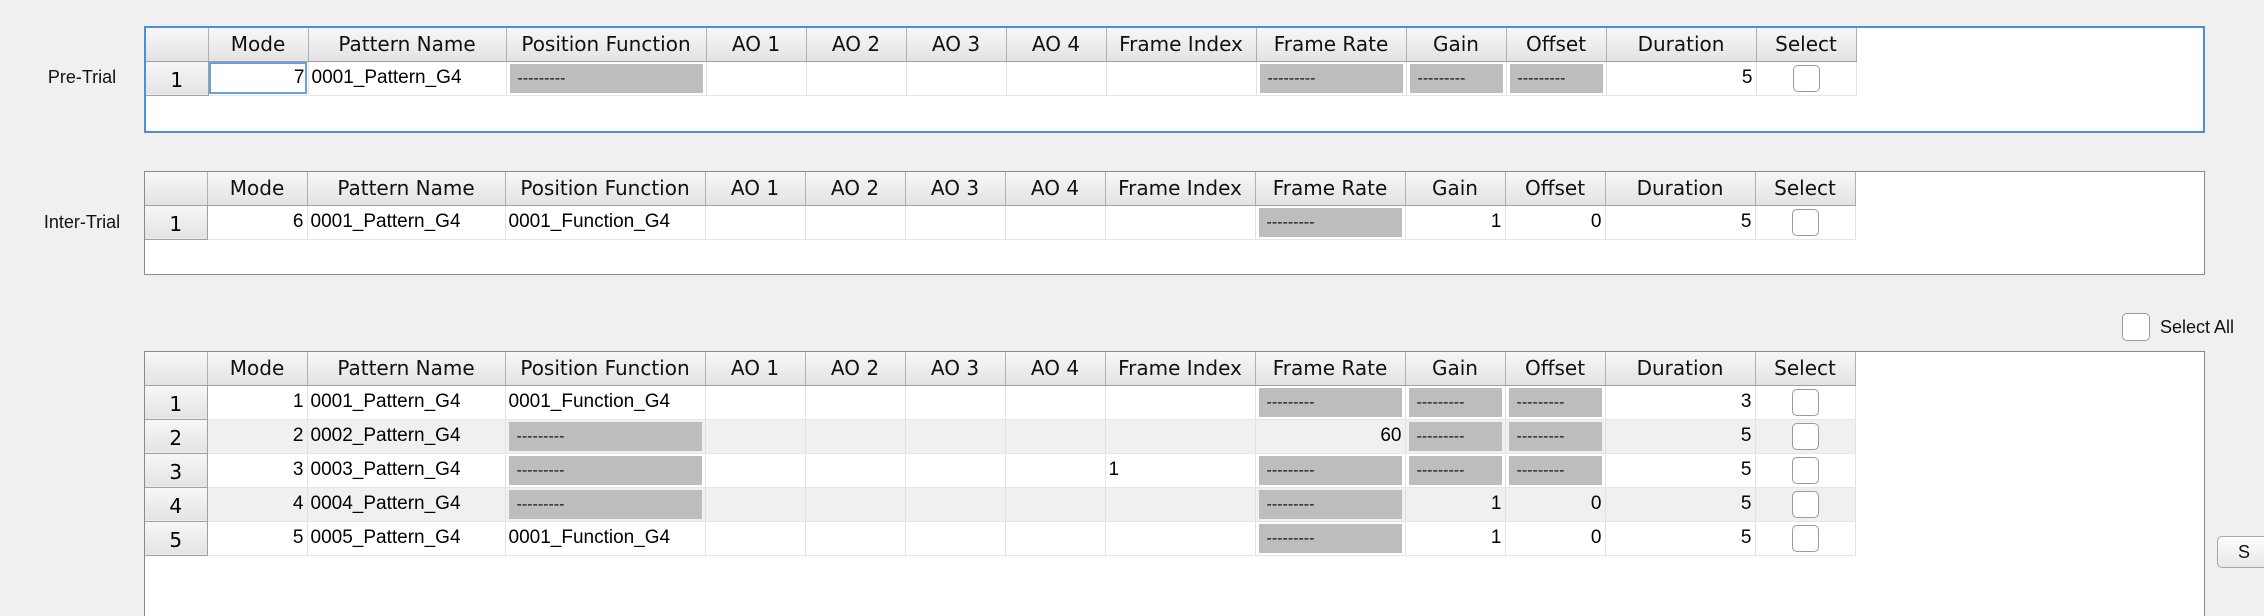  What do you see at coordinates (176, 504) in the screenshot?
I see `row-number: 4` at bounding box center [176, 504].